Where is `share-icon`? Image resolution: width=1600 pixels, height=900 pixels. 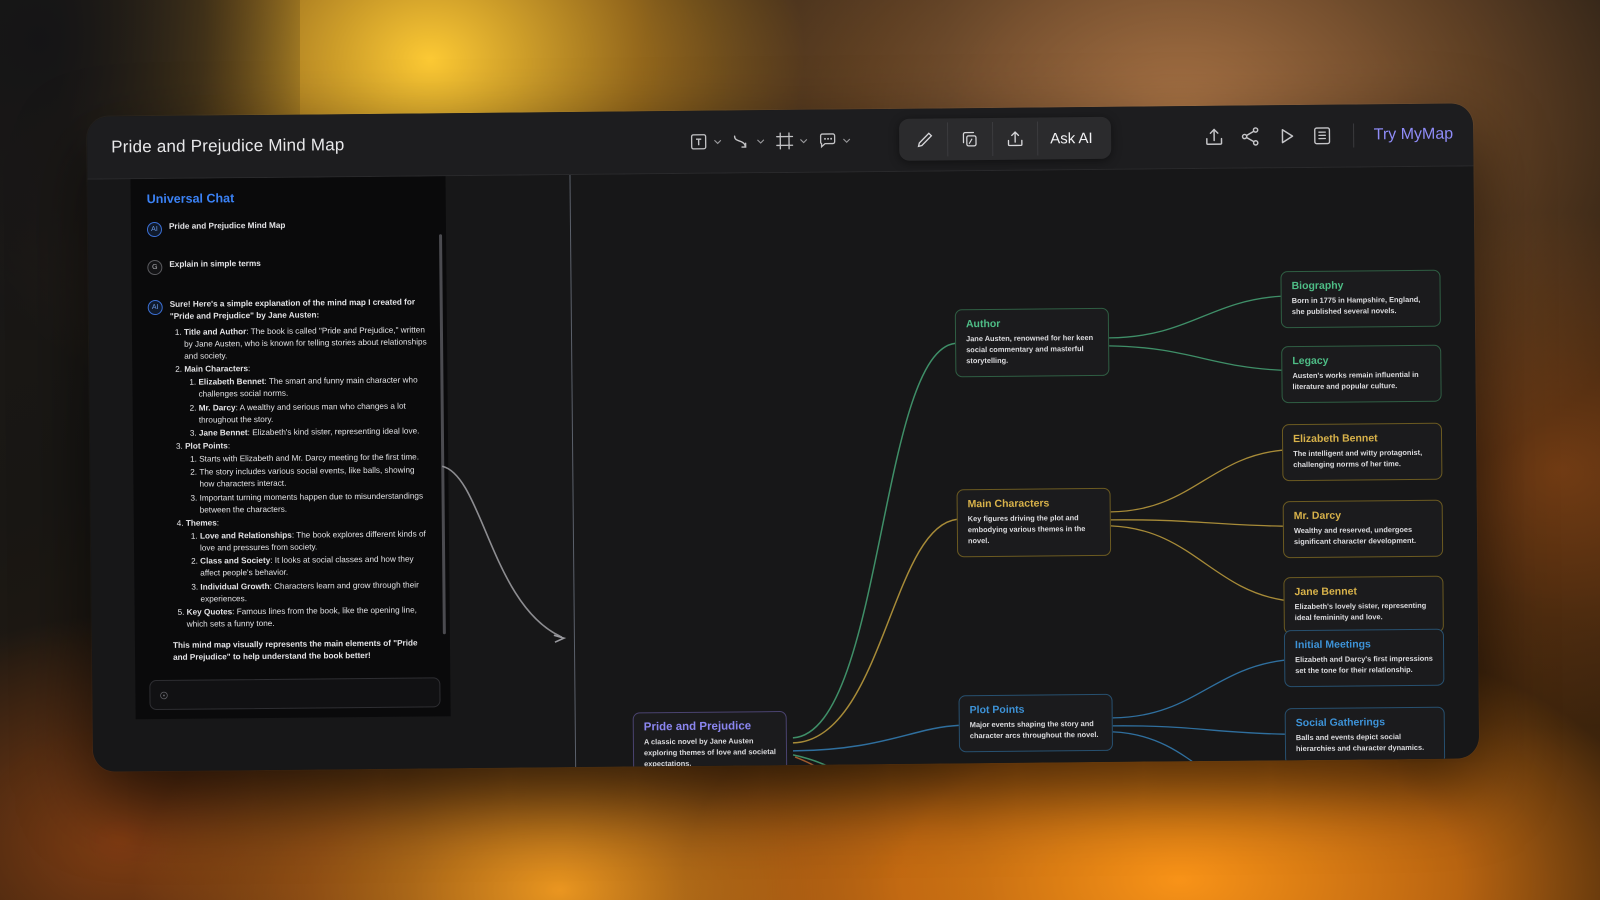 share-icon is located at coordinates (1250, 136).